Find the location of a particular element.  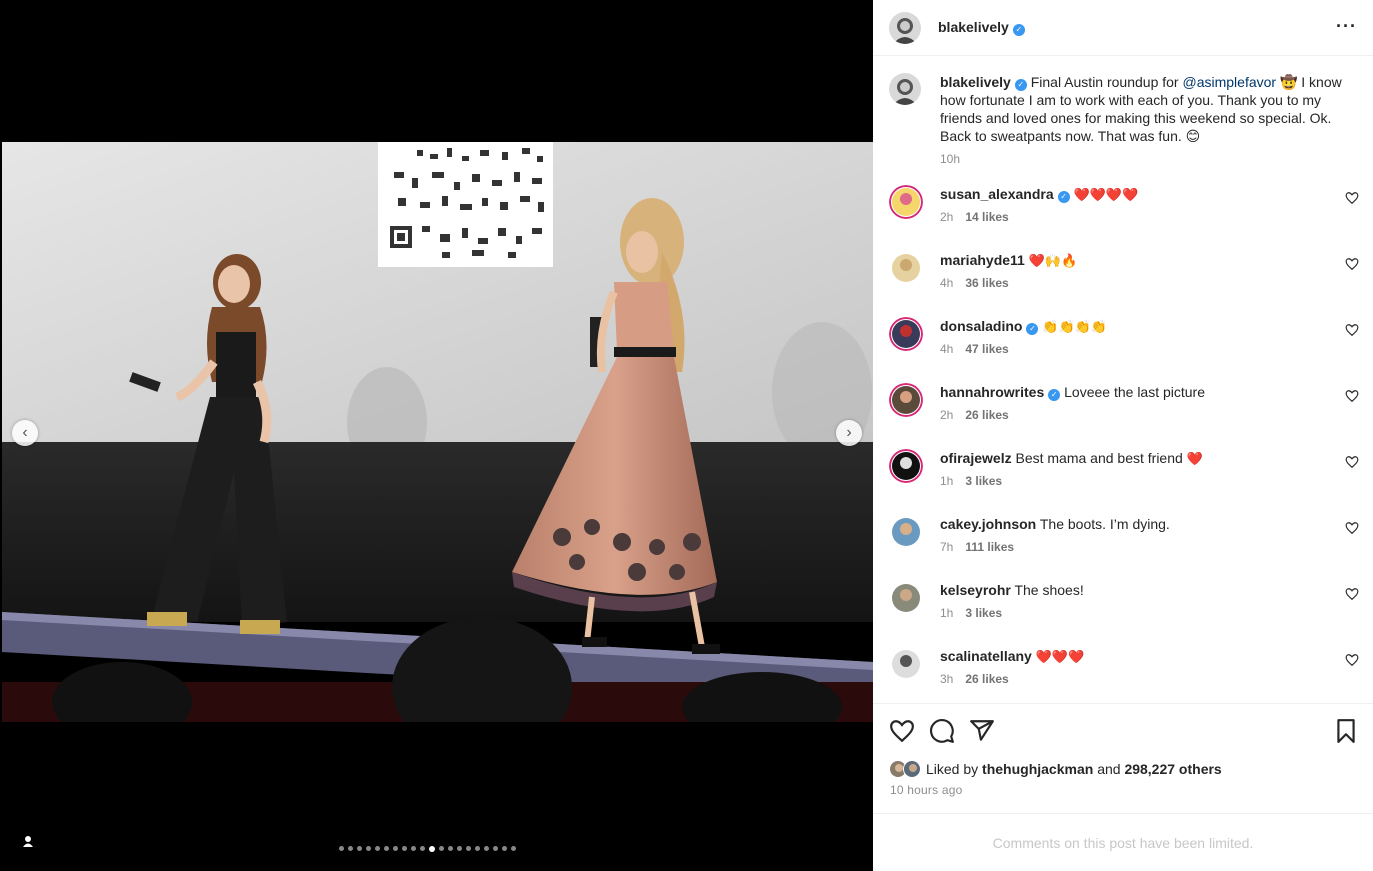

post-timestamp: 10 hours ago is located at coordinates (926, 790).